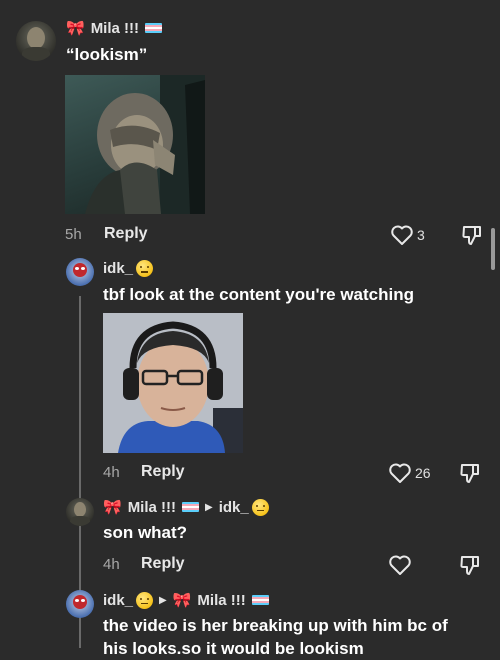 The height and width of the screenshot is (660, 500). I want to click on comment-username: idk_ ▶ 🎀 Mila !!!, so click(186, 600).